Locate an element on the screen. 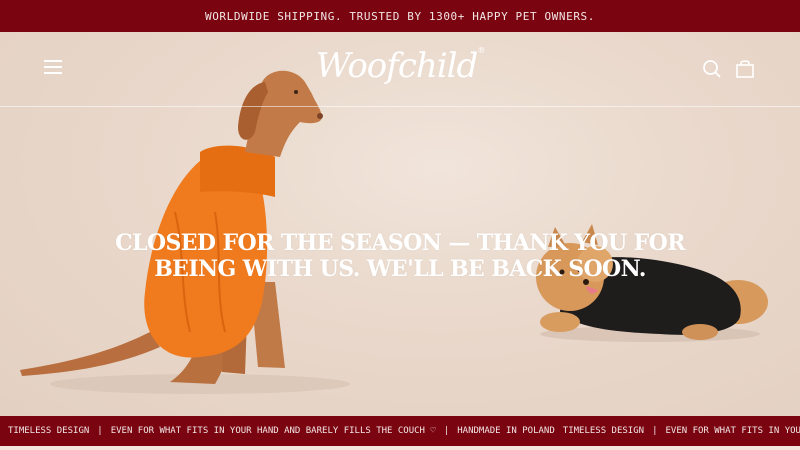 The width and height of the screenshot is (800, 450). shopping-bag-icon is located at coordinates (745, 69).